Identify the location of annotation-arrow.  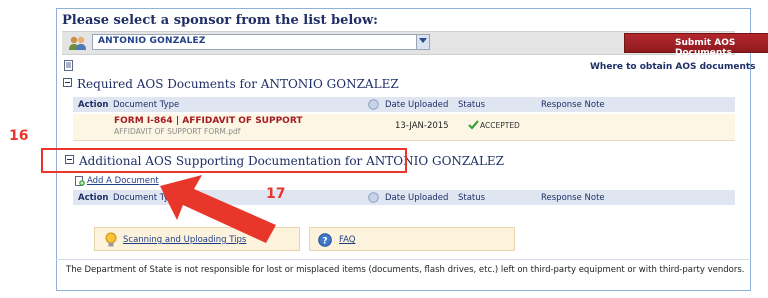
(218, 209).